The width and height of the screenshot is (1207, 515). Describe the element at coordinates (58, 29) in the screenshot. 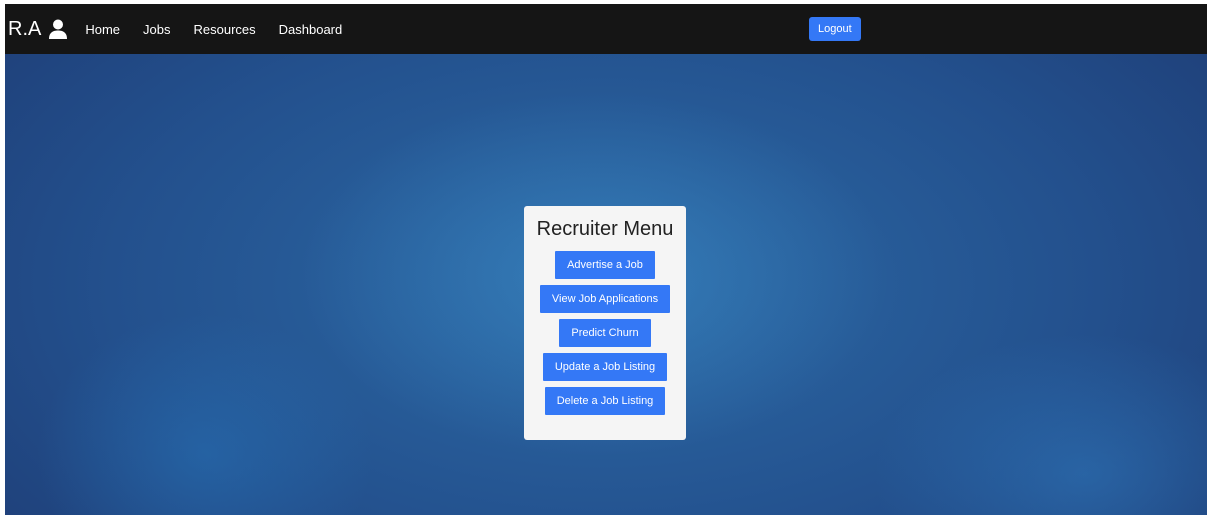

I see `user-icon` at that location.